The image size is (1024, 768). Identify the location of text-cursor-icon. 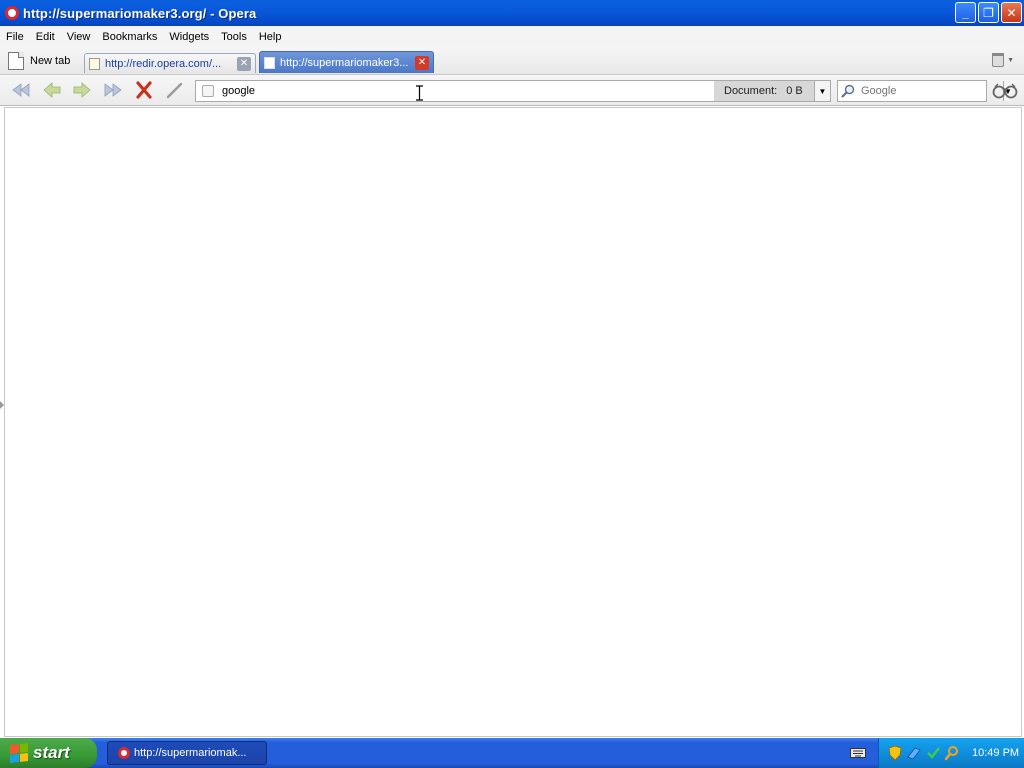
(419, 93).